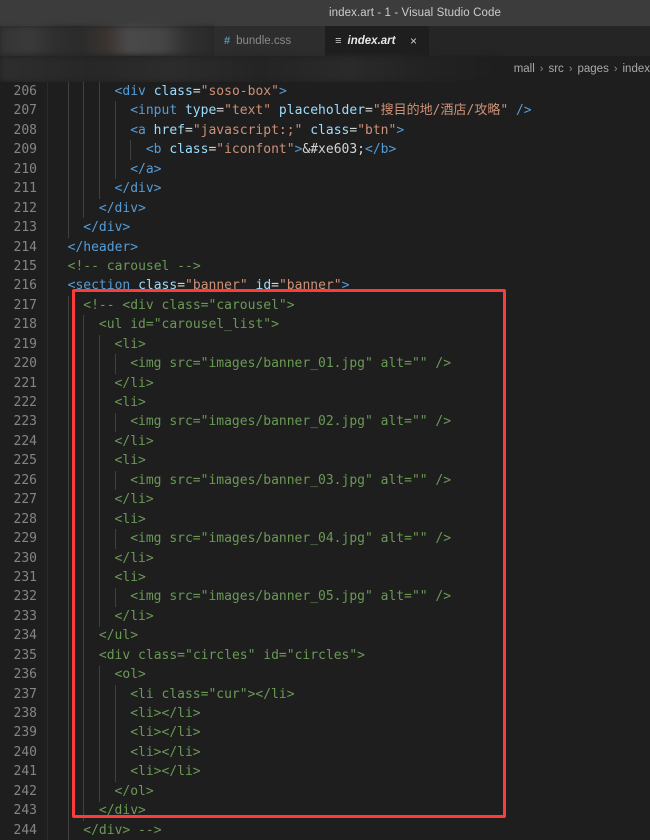 This screenshot has width=650, height=840. I want to click on line-number: 206, so click(25, 91).